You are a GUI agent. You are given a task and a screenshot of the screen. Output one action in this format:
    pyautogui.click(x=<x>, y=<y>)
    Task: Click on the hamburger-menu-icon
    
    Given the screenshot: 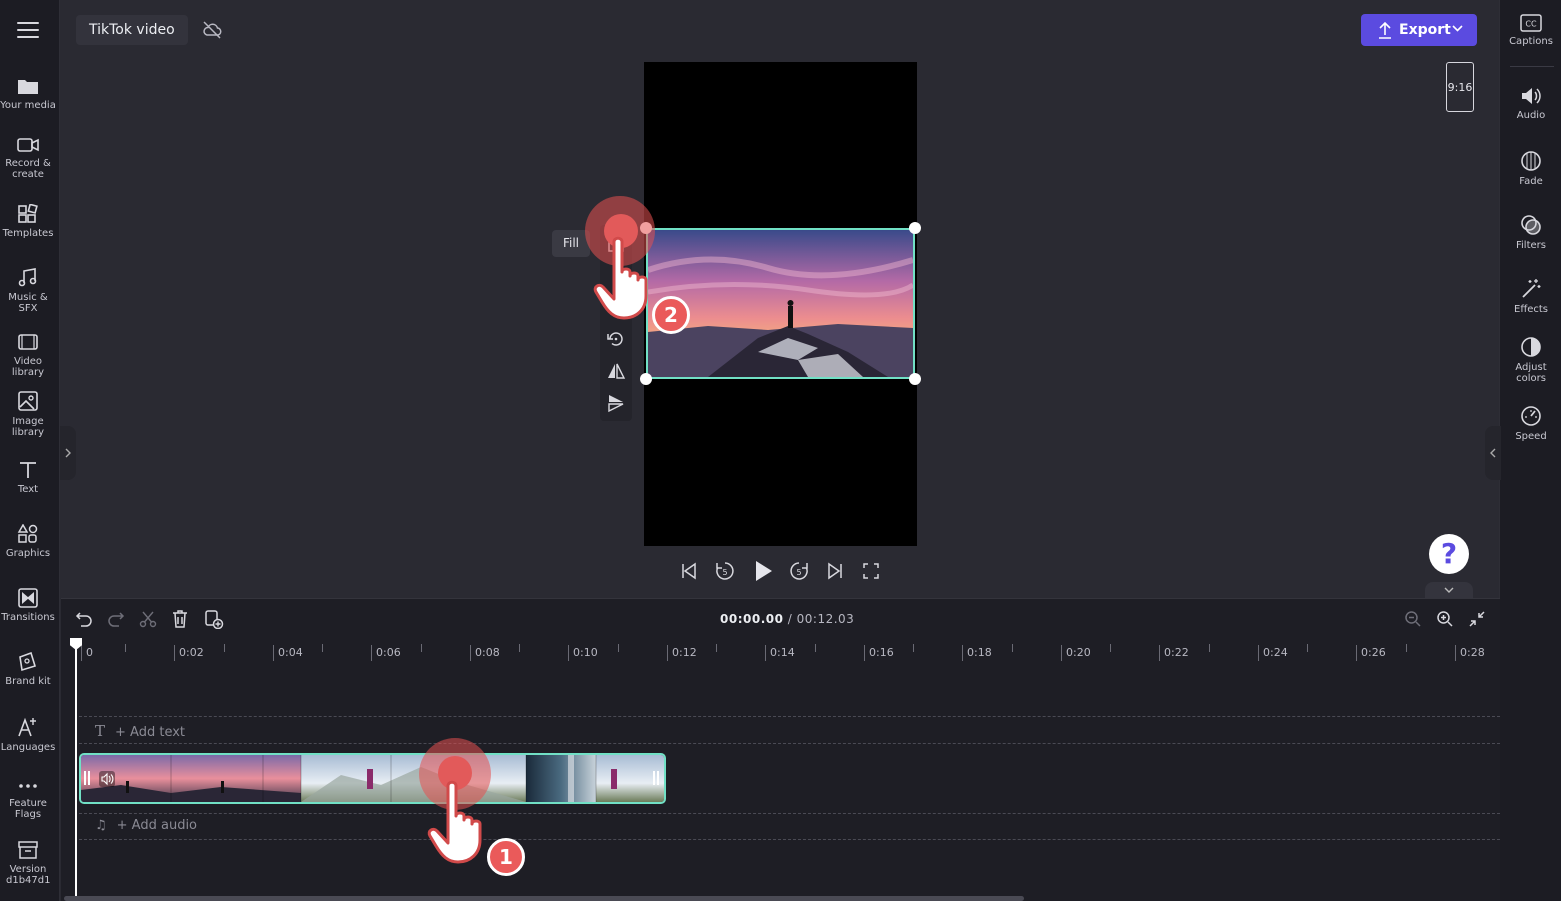 What is the action you would take?
    pyautogui.click(x=28, y=30)
    